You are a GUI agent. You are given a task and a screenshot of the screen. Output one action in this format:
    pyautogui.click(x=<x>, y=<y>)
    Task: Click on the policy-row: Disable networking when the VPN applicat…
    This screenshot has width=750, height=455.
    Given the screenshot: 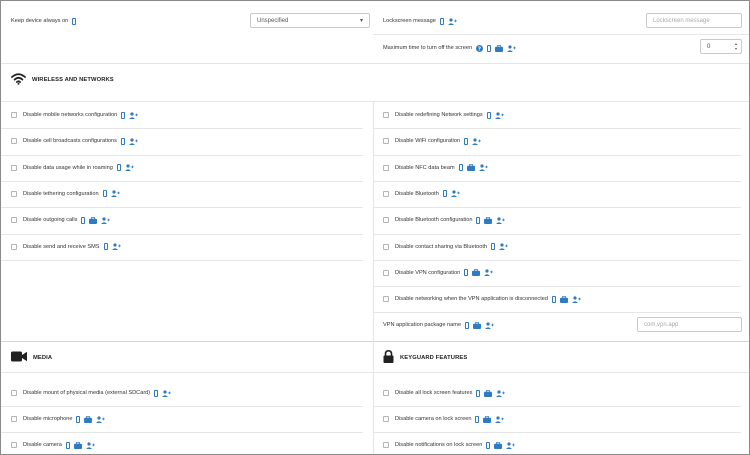 What is the action you would take?
    pyautogui.click(x=482, y=299)
    